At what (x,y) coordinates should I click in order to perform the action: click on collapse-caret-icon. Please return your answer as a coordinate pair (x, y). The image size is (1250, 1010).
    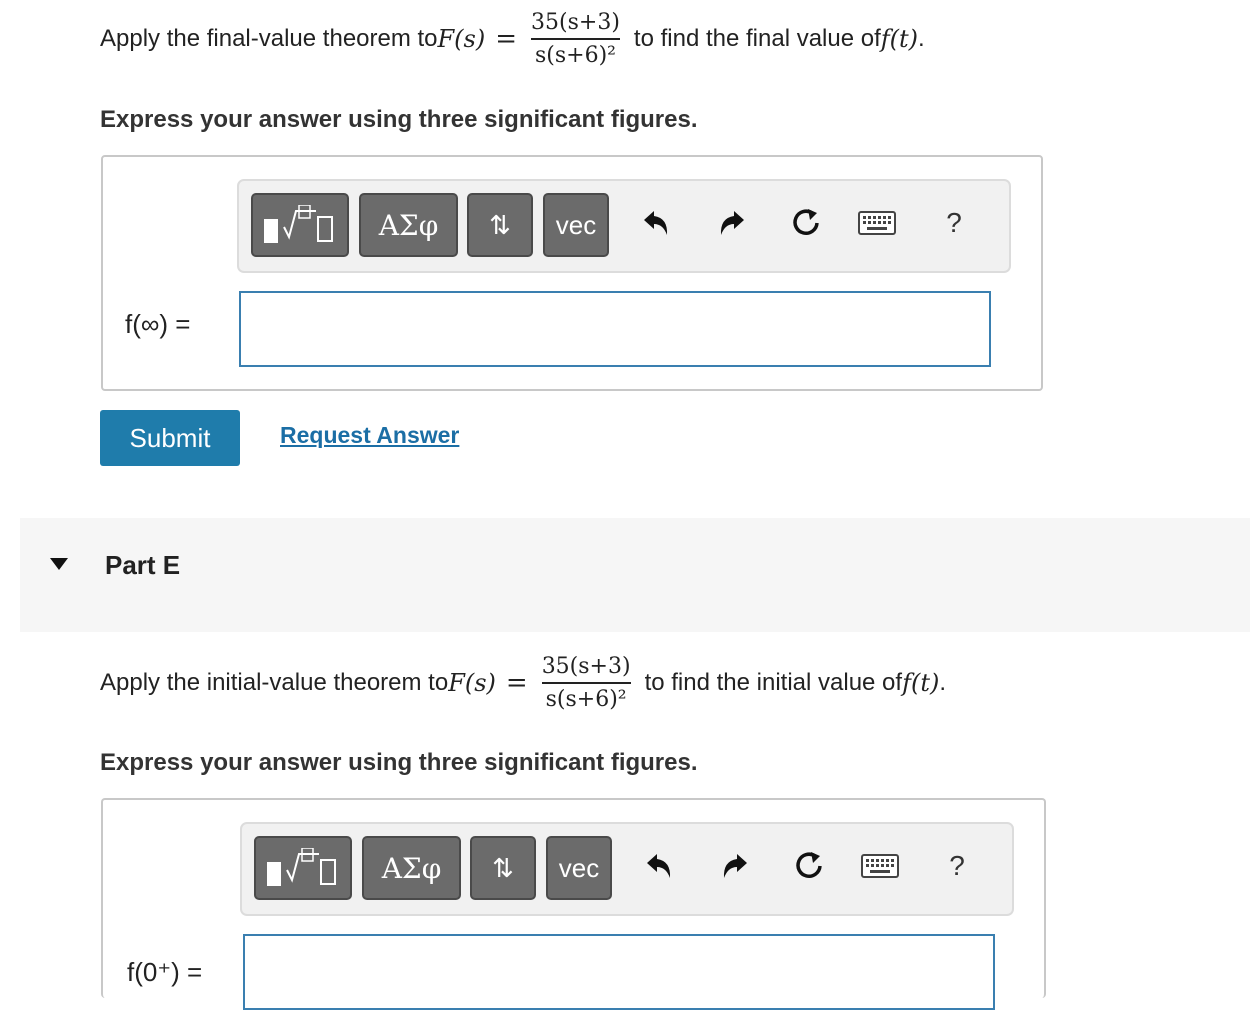
    Looking at the image, I should click on (59, 564).